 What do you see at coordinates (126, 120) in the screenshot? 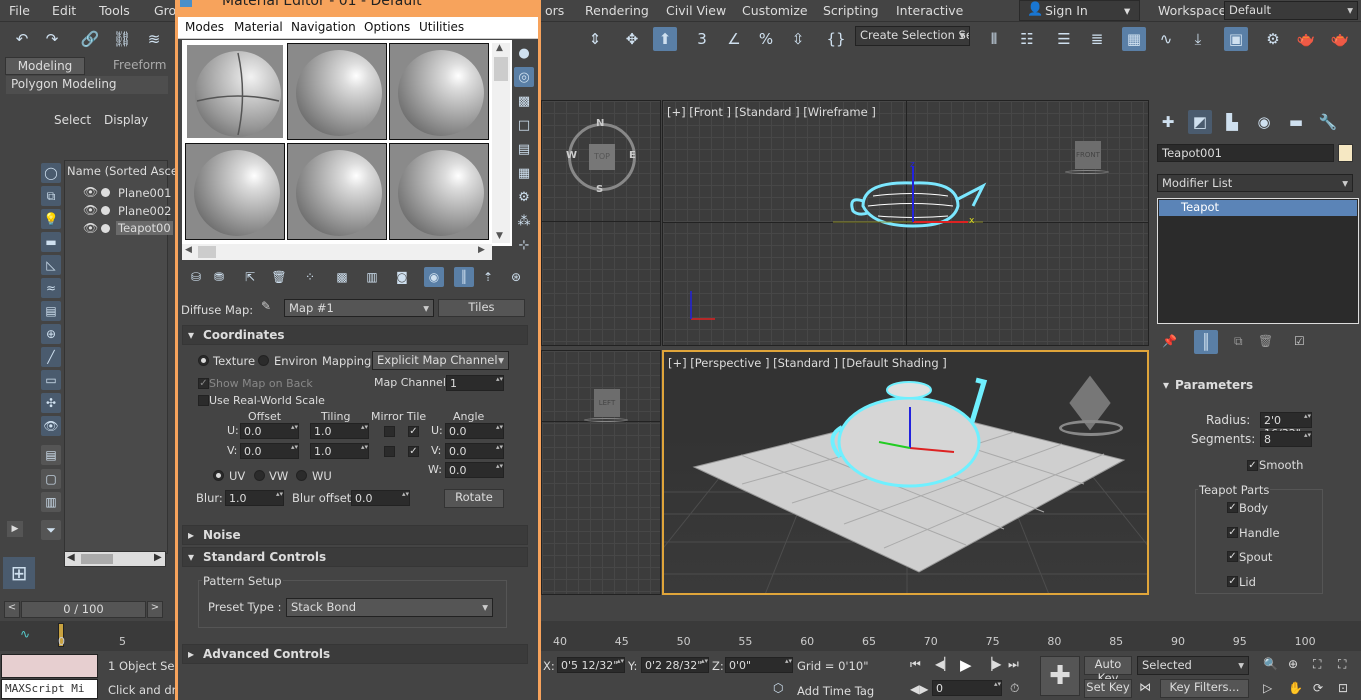
I see `scene-display-menu: Display` at bounding box center [126, 120].